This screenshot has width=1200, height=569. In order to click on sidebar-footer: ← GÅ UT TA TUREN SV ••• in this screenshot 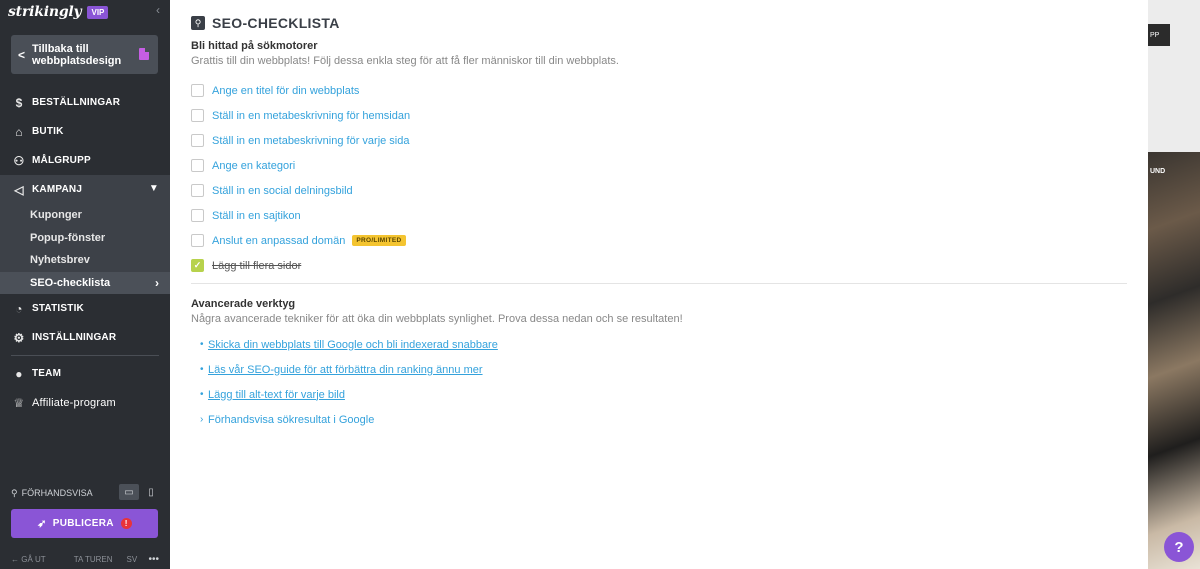, I will do `click(86, 559)`.